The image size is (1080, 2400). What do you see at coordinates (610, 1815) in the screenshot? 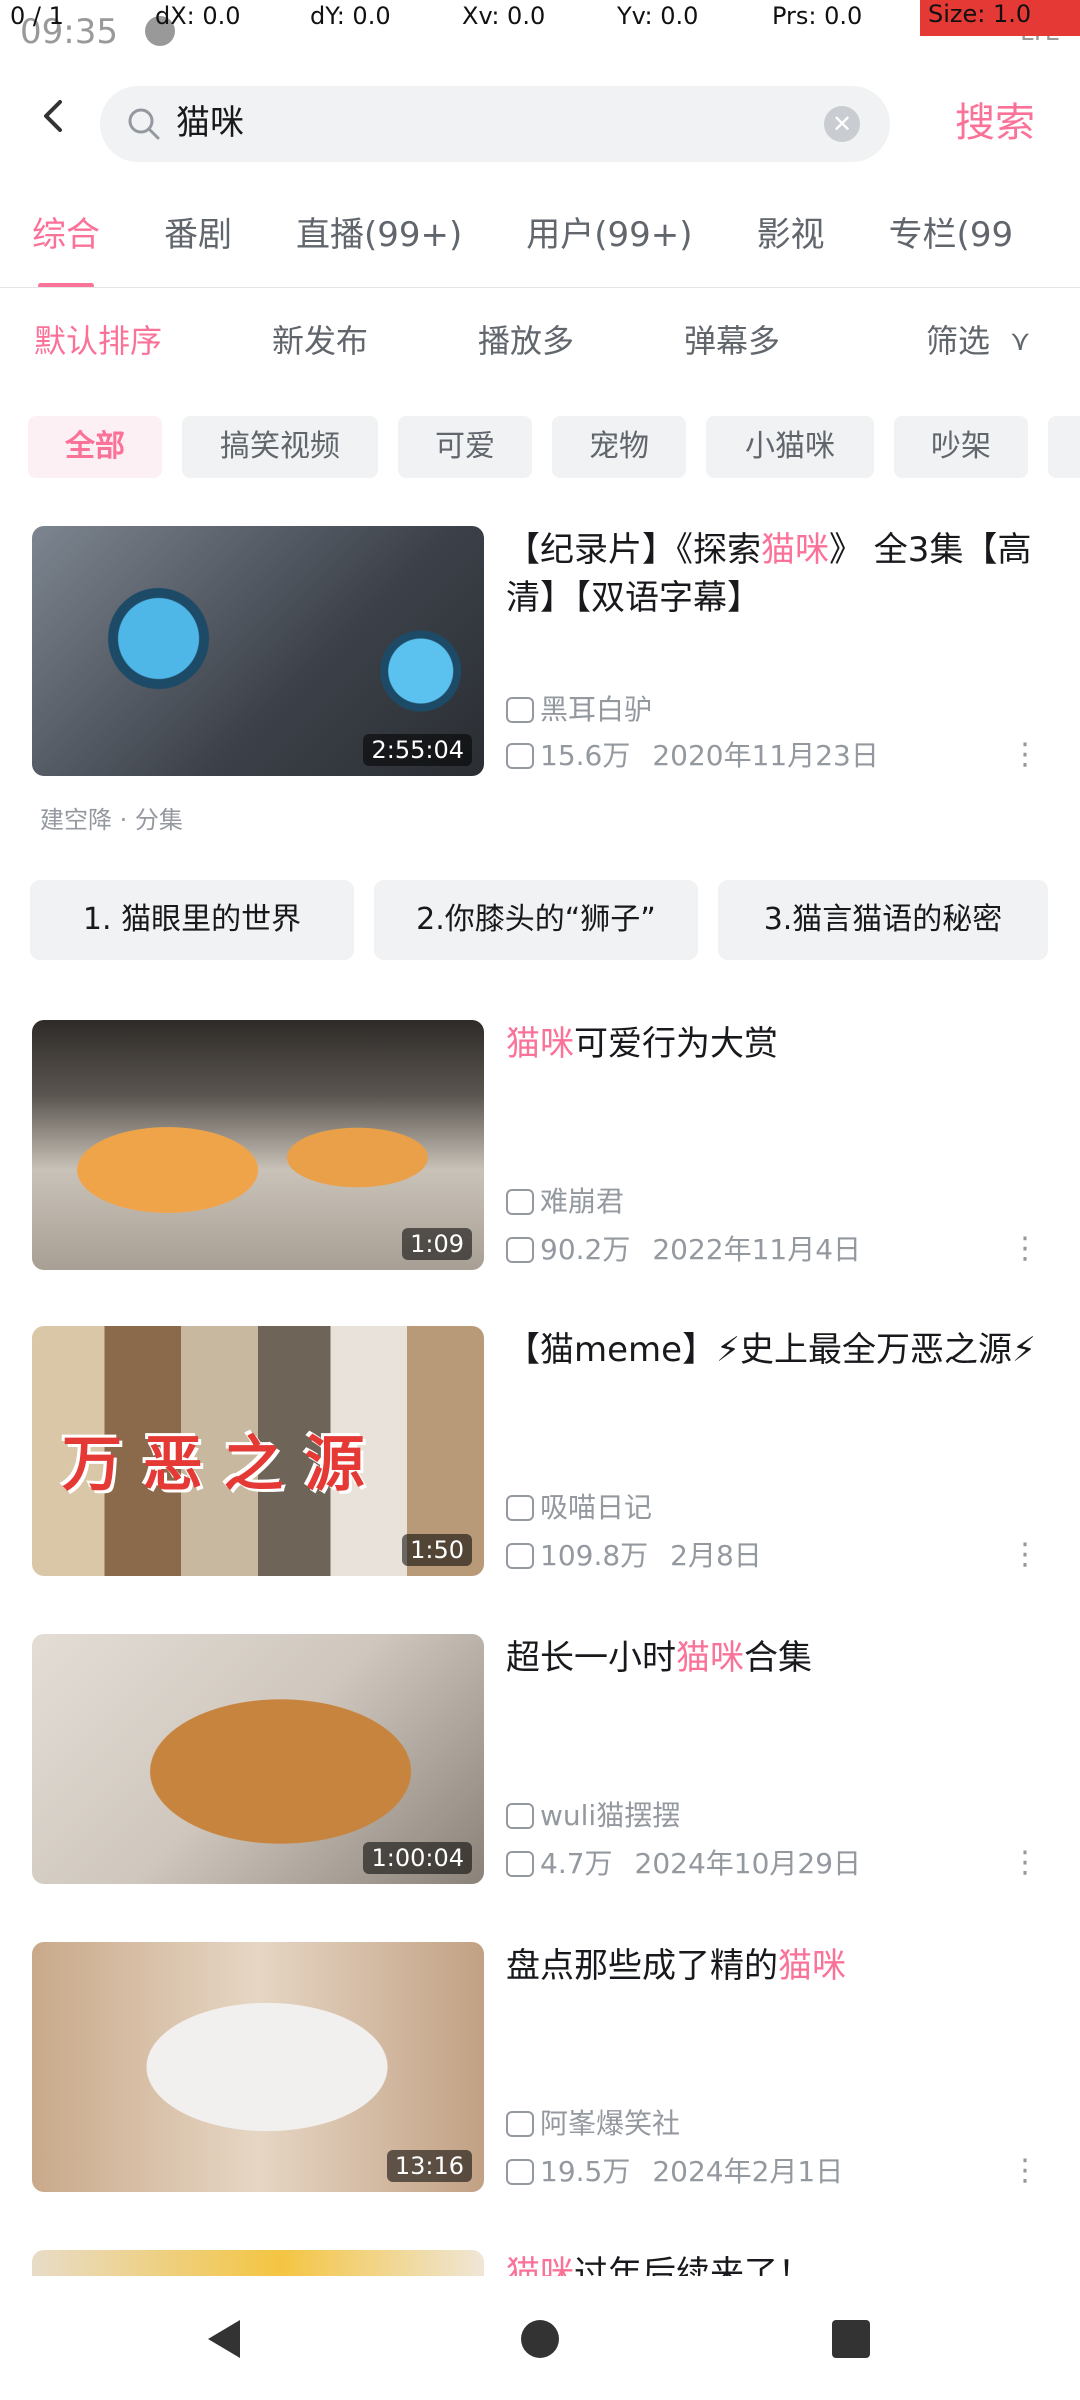
I see `video-author: wuli猫摆摆` at bounding box center [610, 1815].